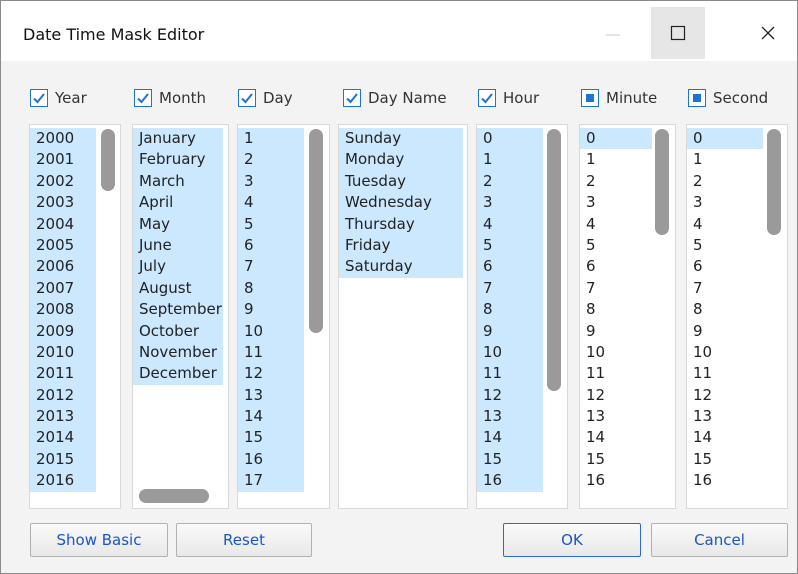  Describe the element at coordinates (616, 288) in the screenshot. I see `minute-list-item: 7` at that location.